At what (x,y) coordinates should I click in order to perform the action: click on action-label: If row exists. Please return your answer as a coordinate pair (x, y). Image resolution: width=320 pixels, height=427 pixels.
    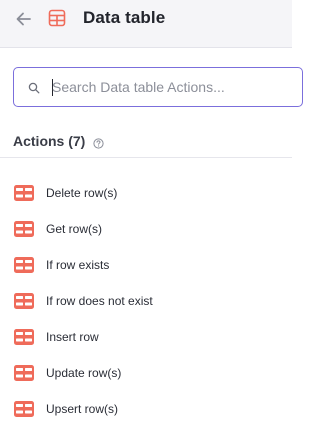
    Looking at the image, I should click on (78, 265).